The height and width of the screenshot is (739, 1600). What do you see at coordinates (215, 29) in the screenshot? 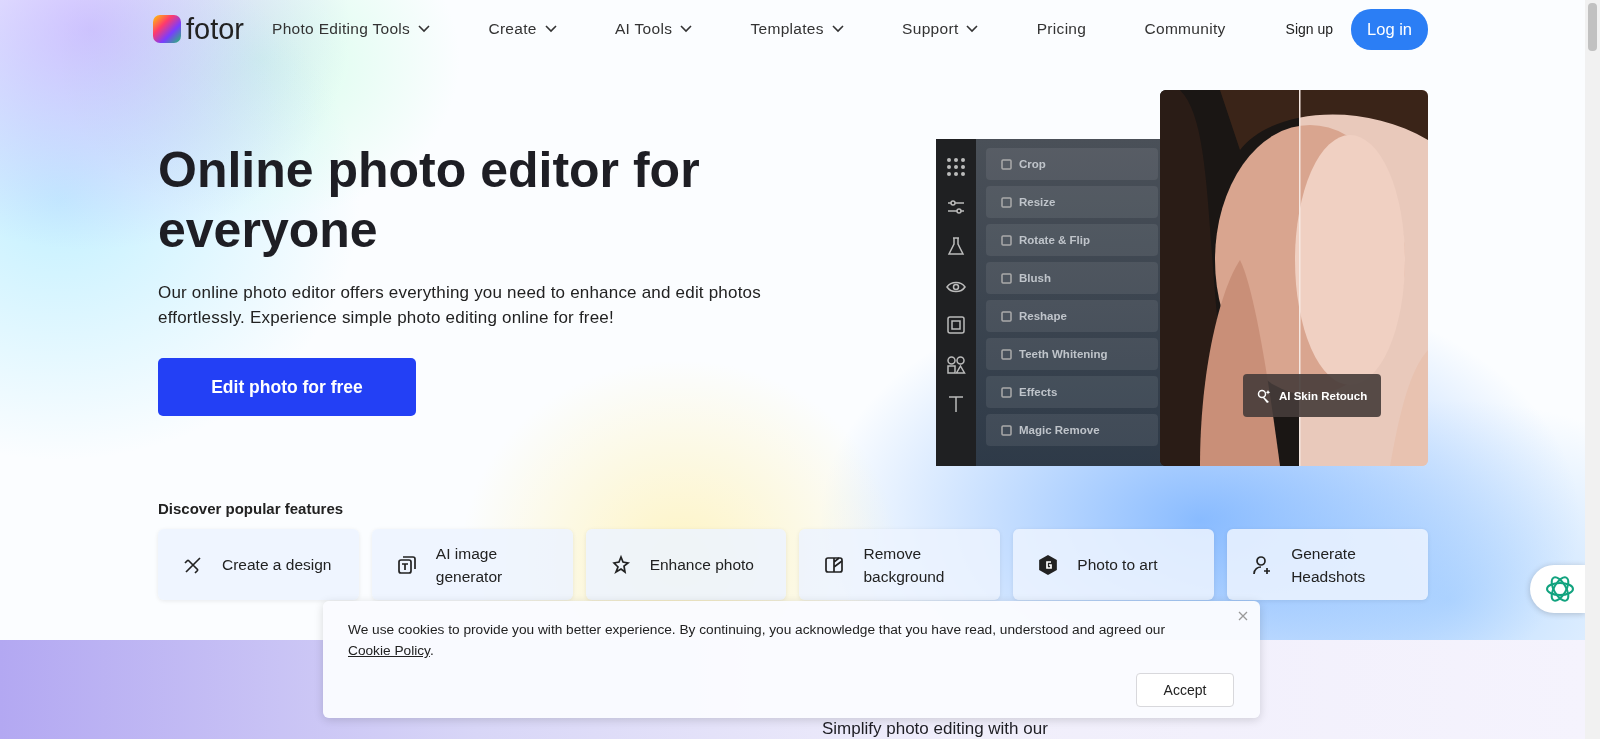
I see `logo-text: fotor` at bounding box center [215, 29].